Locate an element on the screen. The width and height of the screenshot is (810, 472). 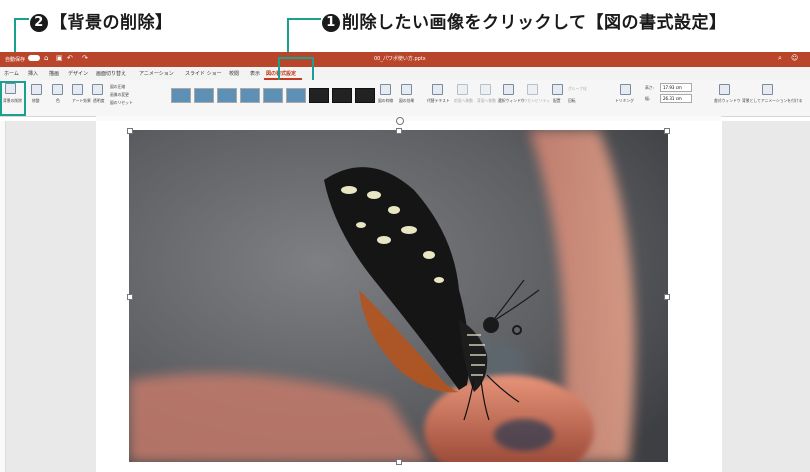
resize-handle-l is located at coordinates (130, 297).